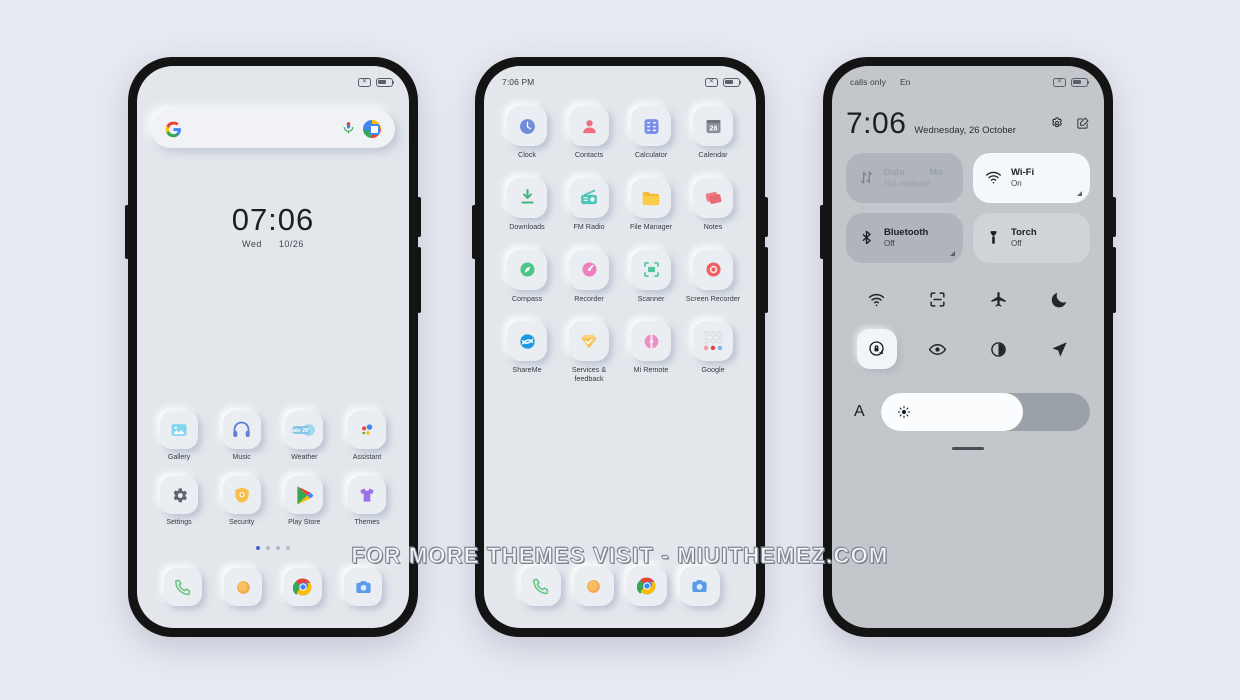  I want to click on google-lens-icon, so click(372, 129).